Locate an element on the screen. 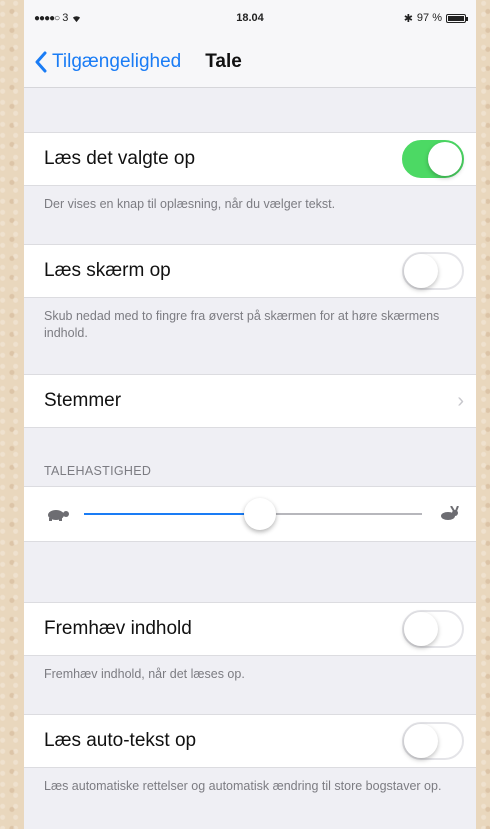 The height and width of the screenshot is (829, 490). highlight-content-label: Fremhæv indhold is located at coordinates (118, 628).